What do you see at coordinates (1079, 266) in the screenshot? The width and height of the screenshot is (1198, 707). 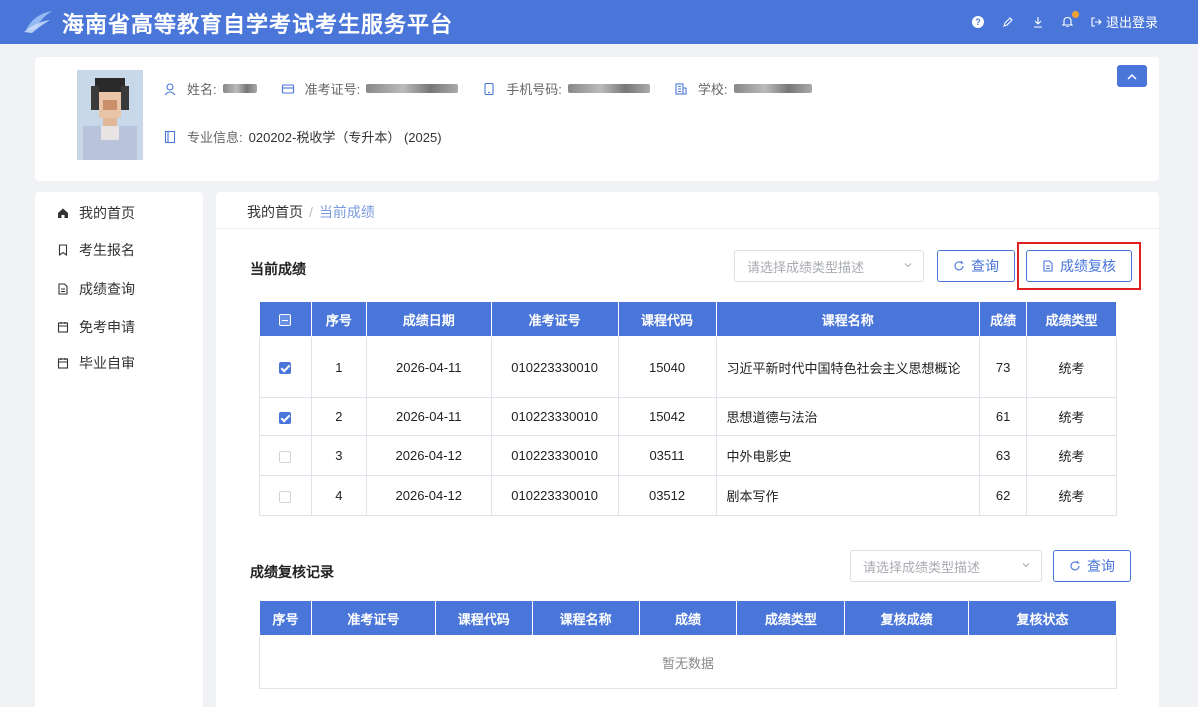 I see `review-button-highlight` at bounding box center [1079, 266].